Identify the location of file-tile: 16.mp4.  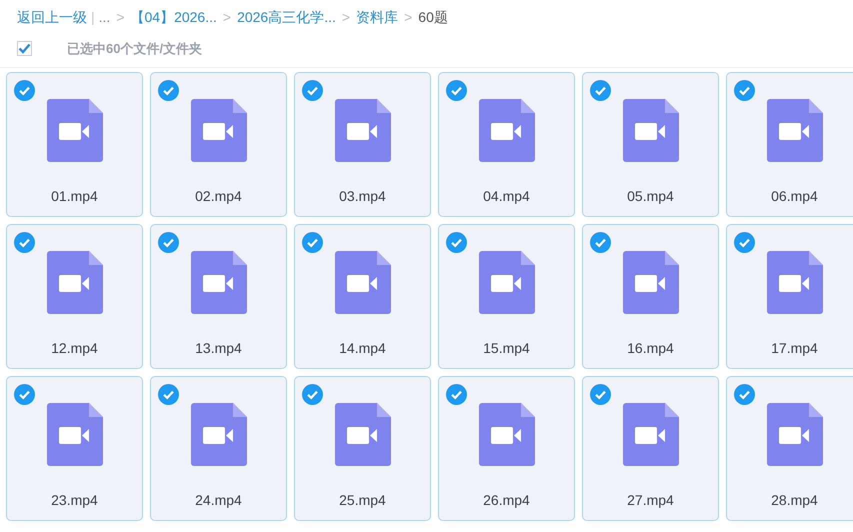
(650, 296).